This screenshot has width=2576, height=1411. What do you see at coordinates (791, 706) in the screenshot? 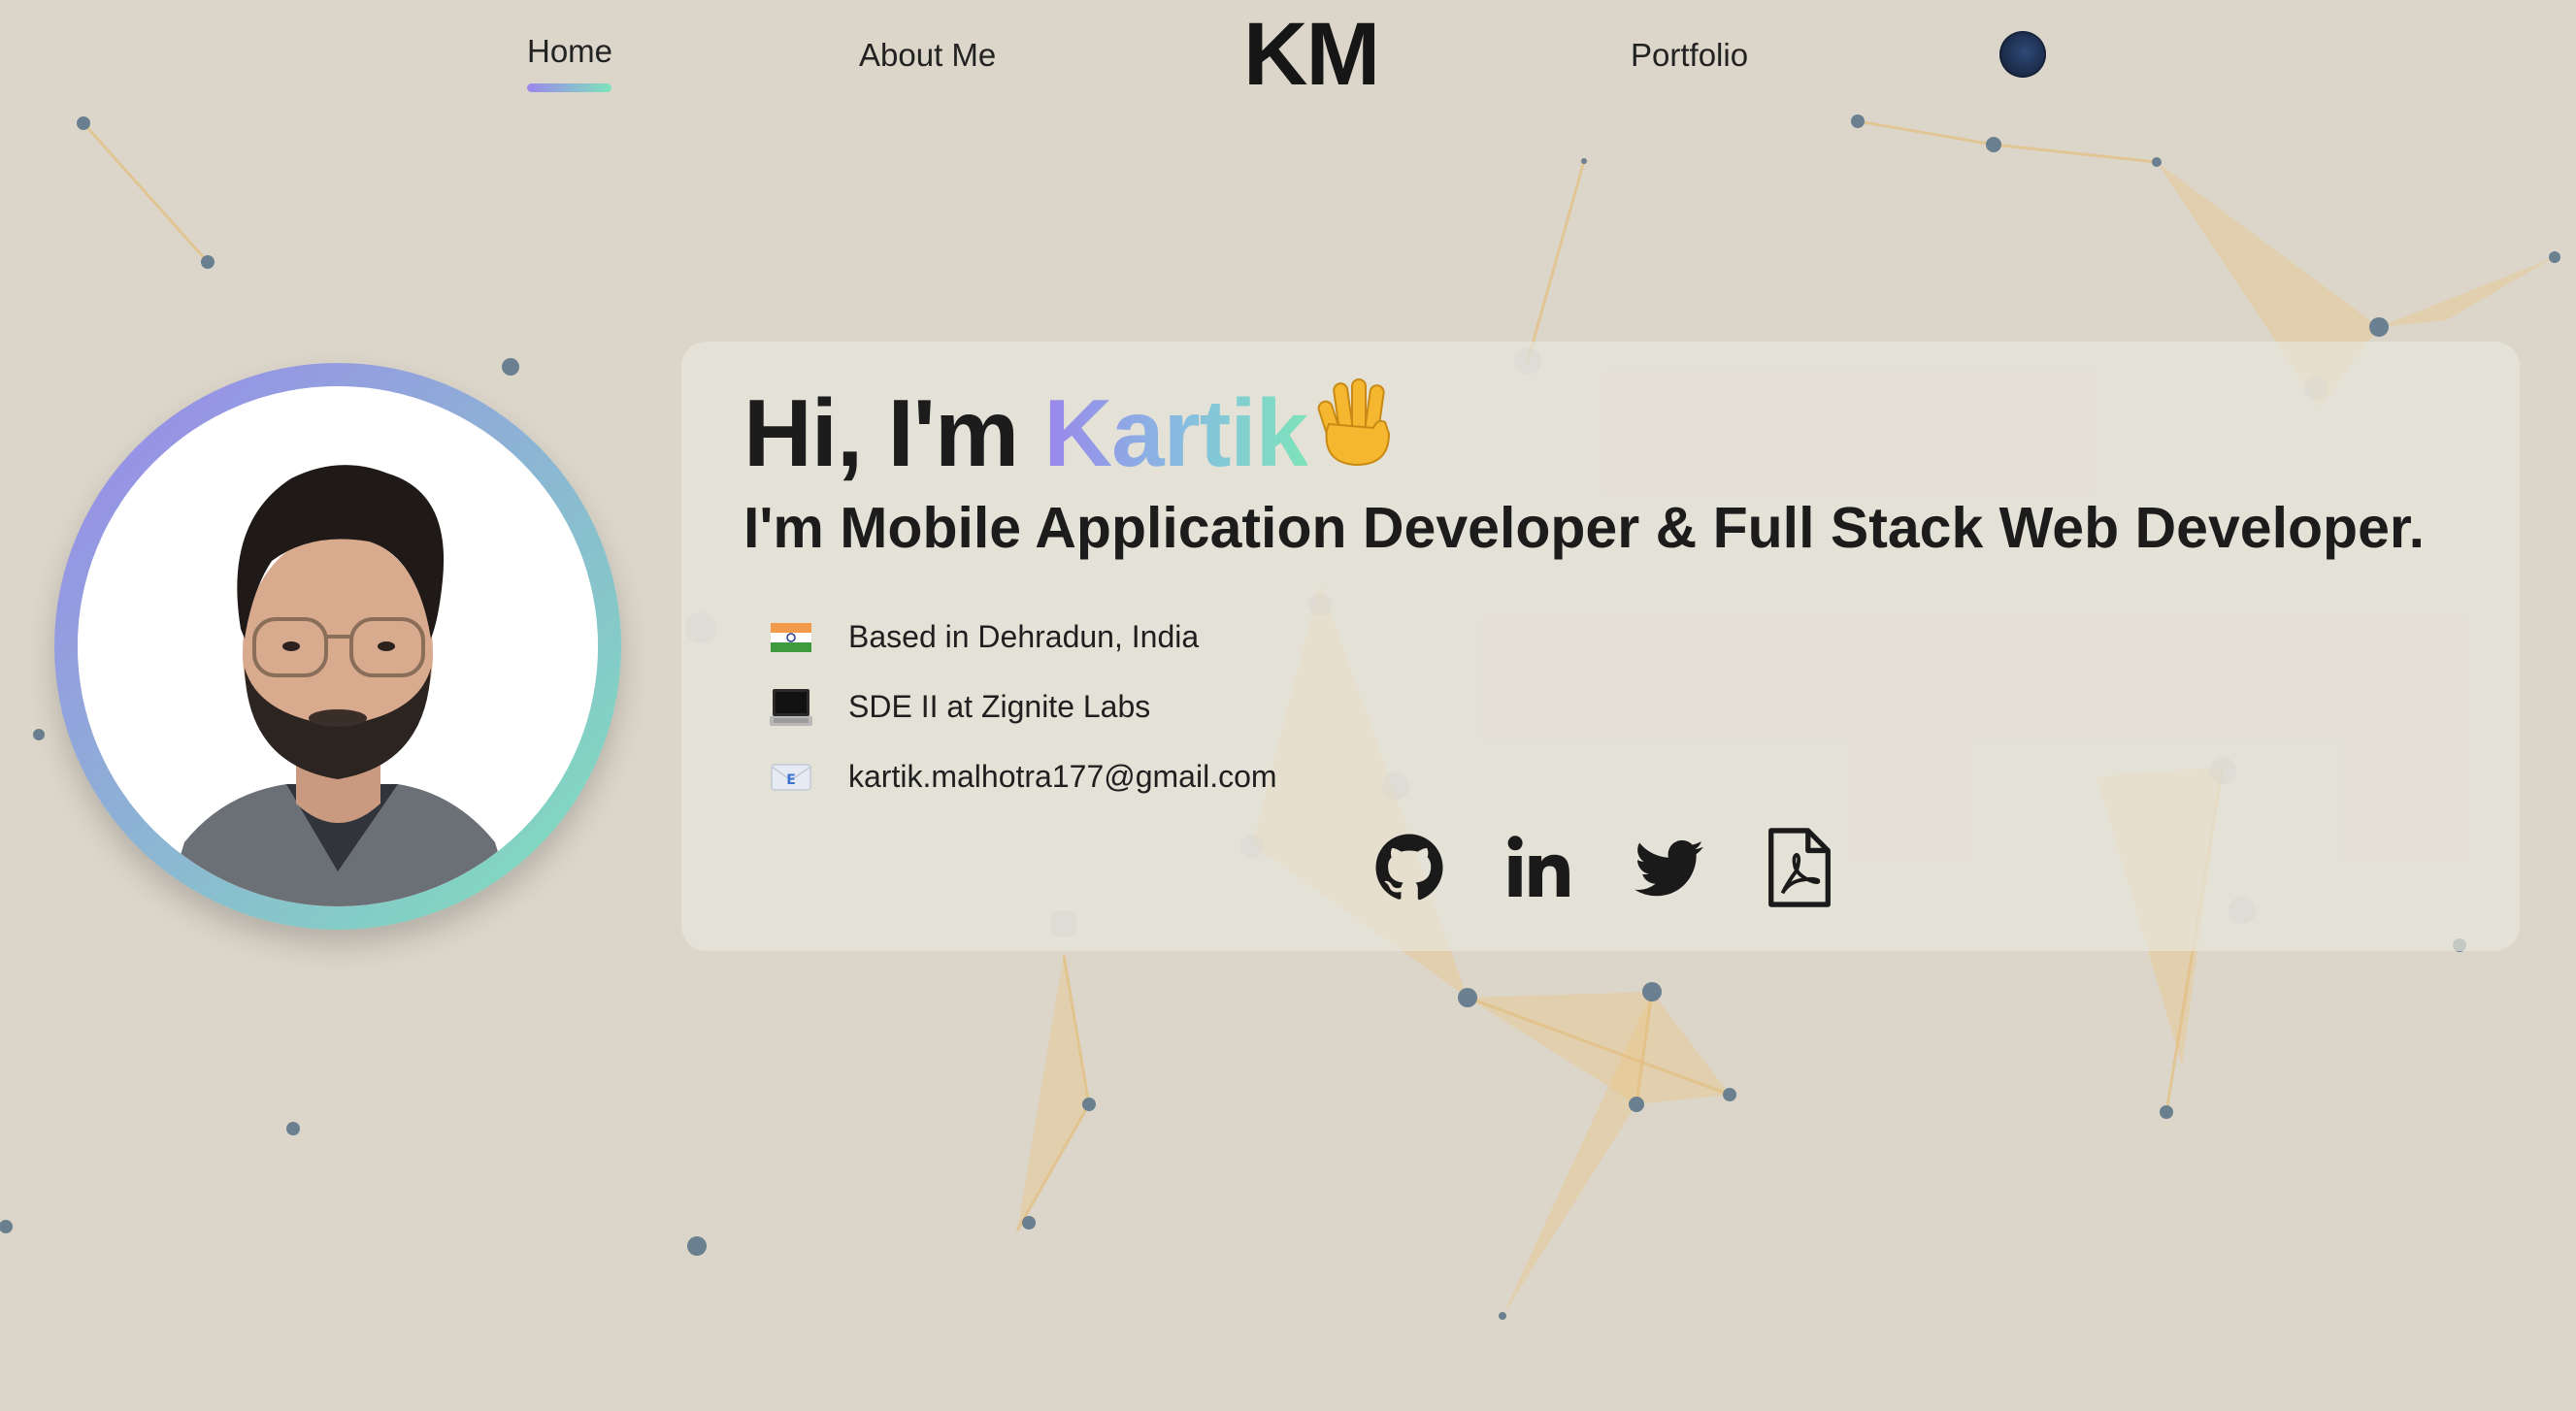
I see `laptop-icon` at bounding box center [791, 706].